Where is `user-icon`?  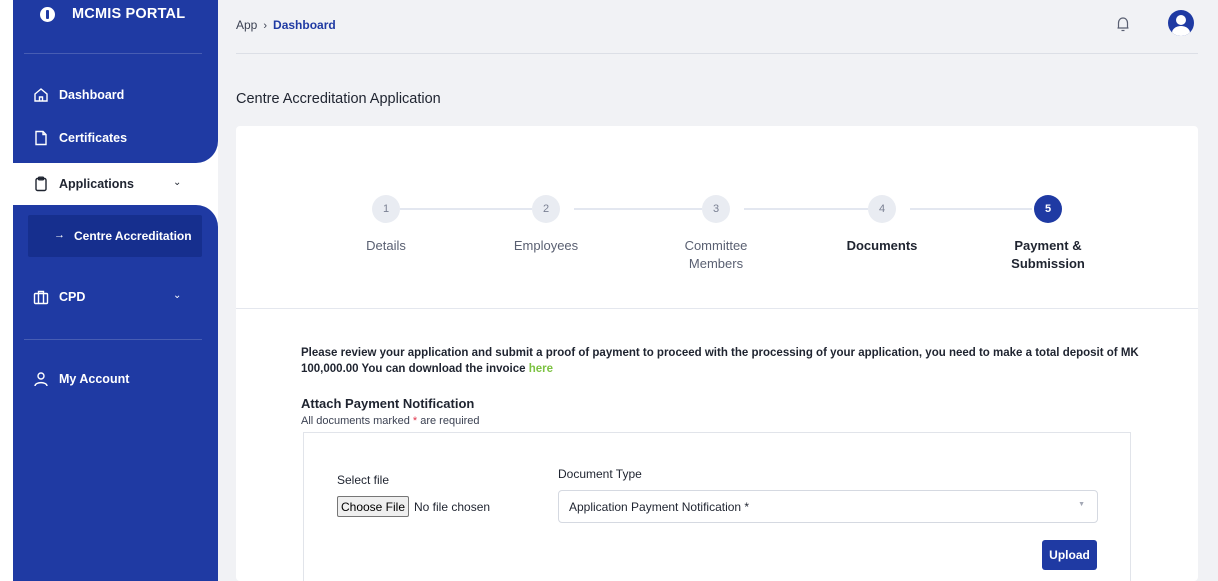
user-icon is located at coordinates (41, 379).